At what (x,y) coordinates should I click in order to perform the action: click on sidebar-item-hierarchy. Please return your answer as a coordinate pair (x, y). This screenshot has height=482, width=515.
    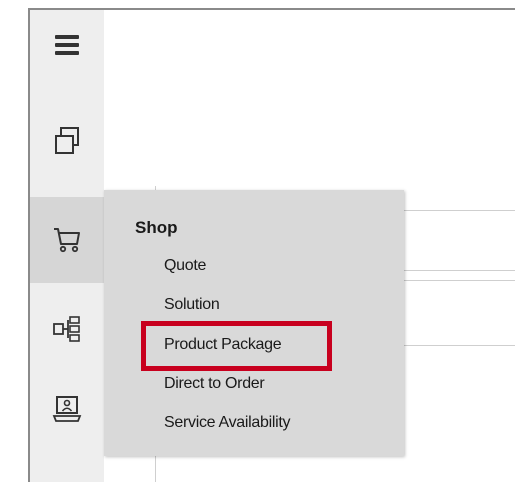
    Looking at the image, I should click on (67, 329).